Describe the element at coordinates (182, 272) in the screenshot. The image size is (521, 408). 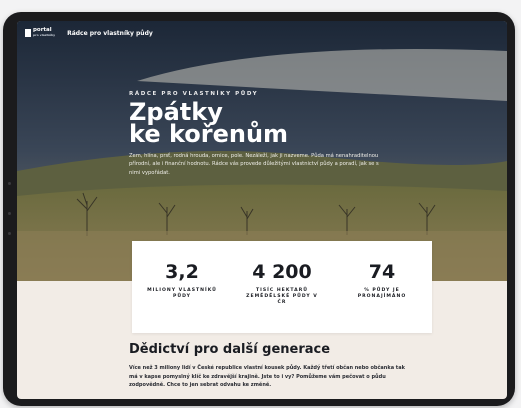
I see `stat-value: 3,2` at that location.